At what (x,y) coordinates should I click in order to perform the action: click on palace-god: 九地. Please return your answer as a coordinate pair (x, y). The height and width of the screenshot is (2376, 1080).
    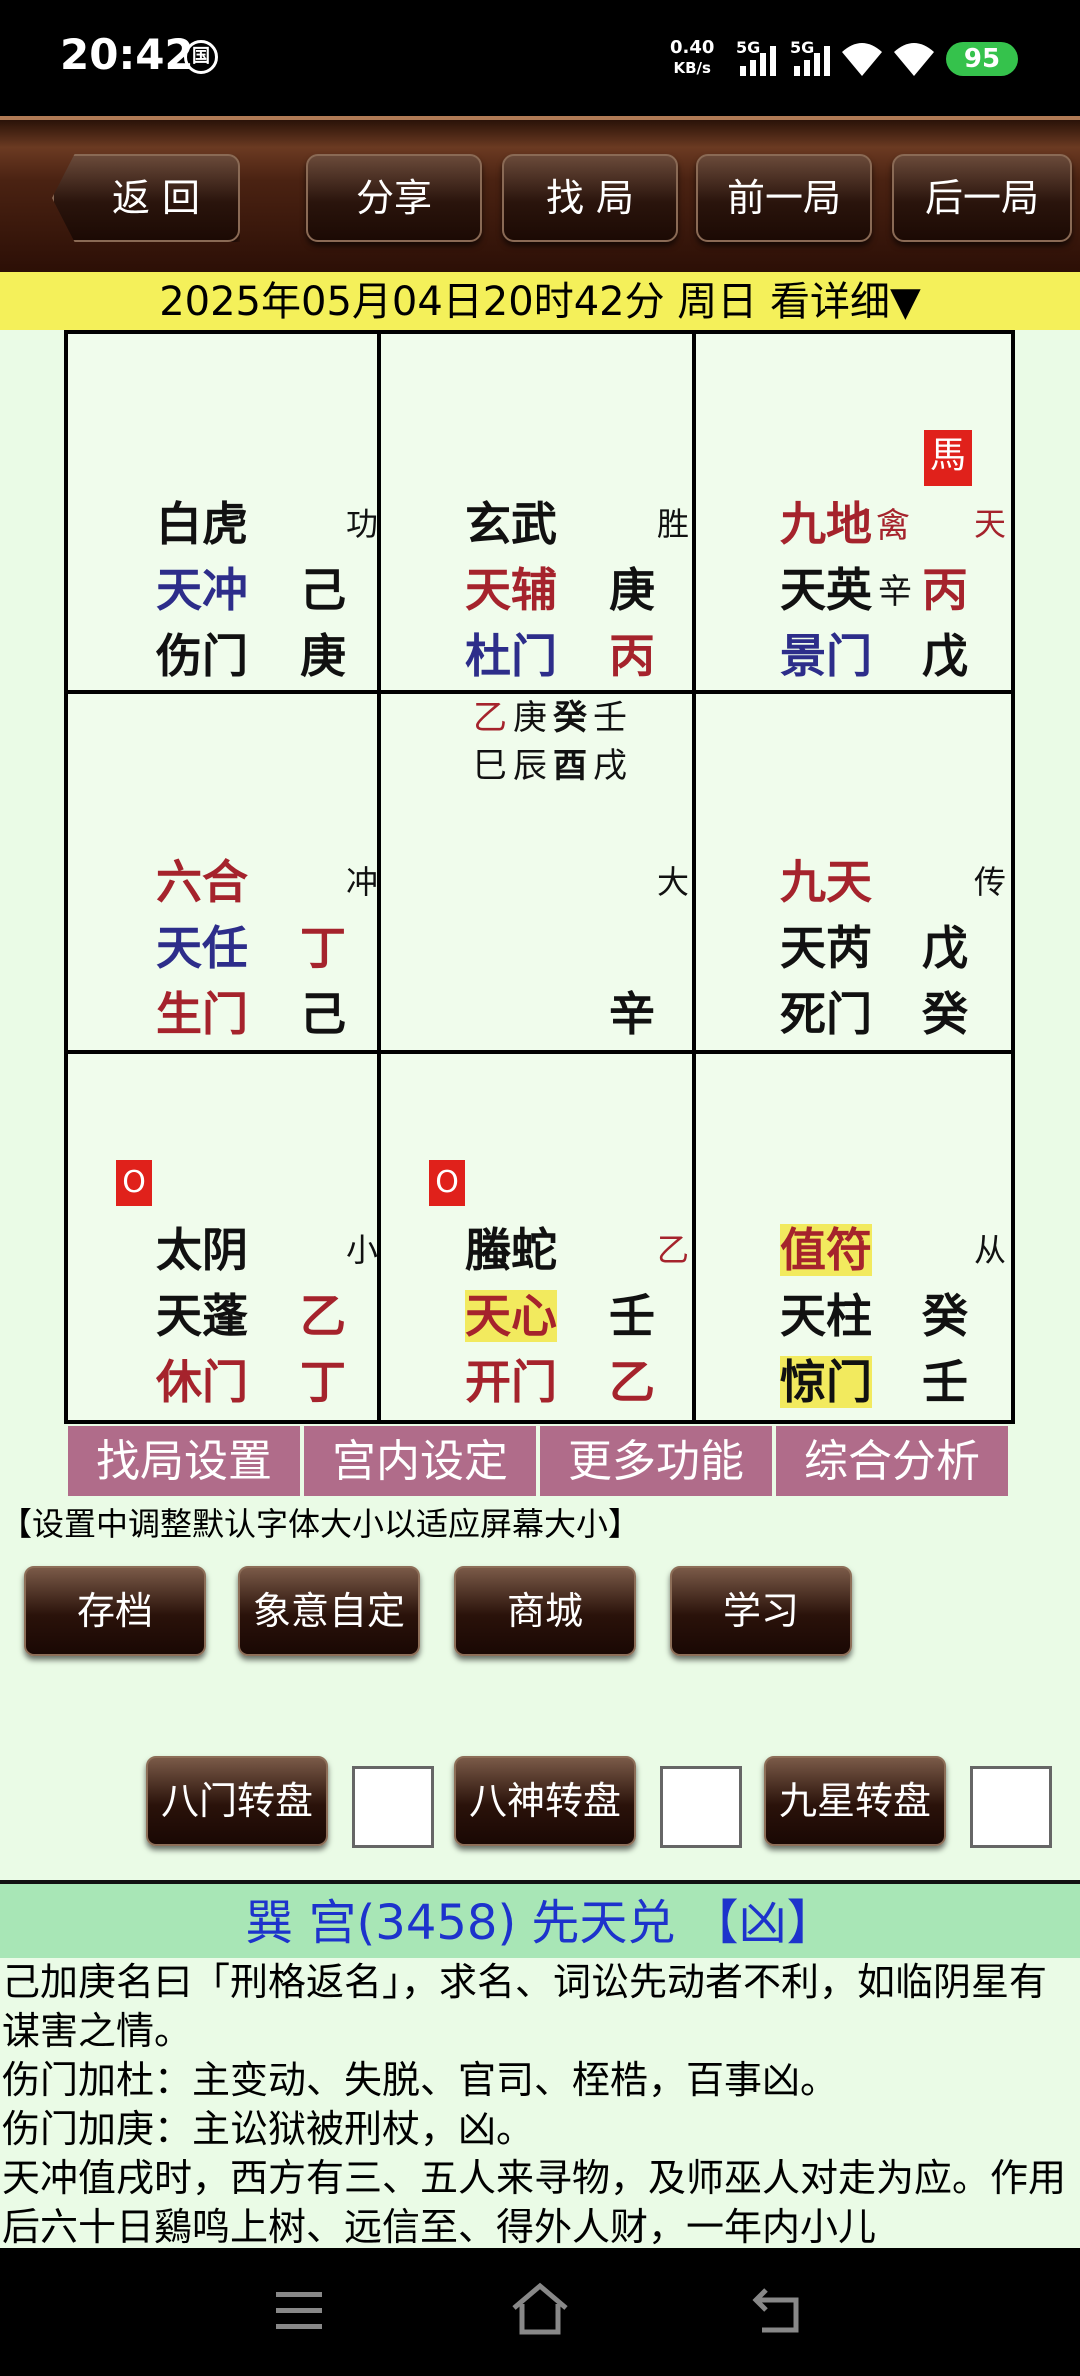
    Looking at the image, I should click on (826, 524).